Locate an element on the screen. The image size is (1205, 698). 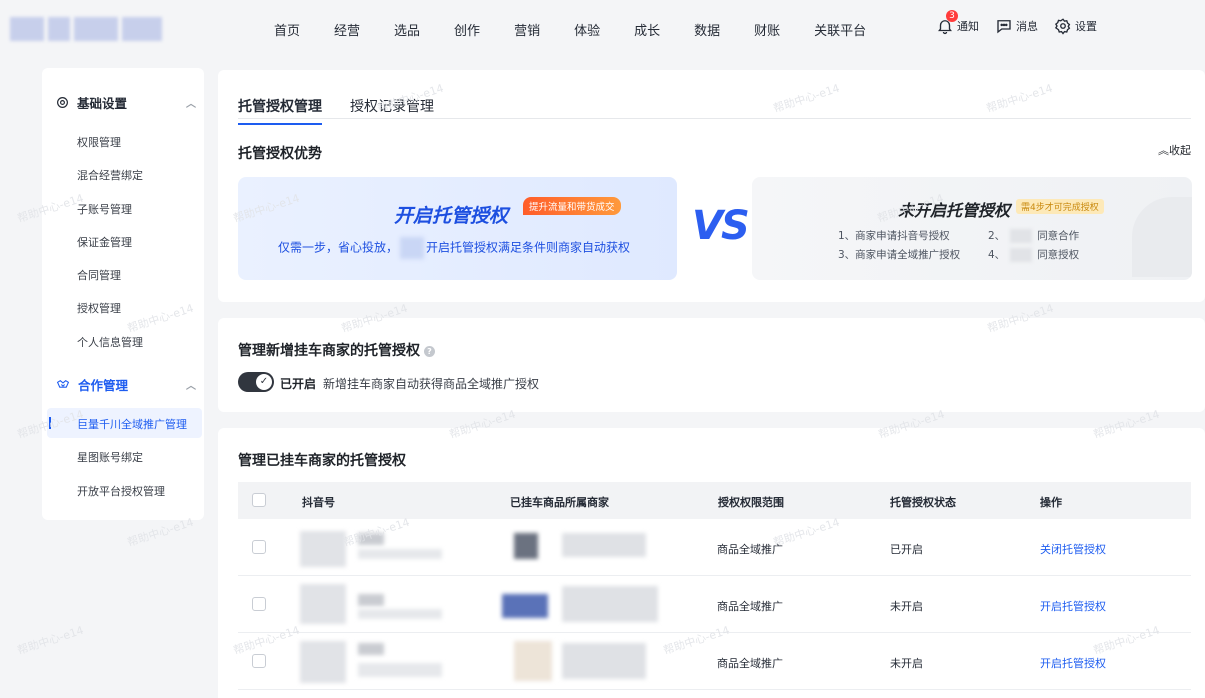
help-icon: ? is located at coordinates (429, 351).